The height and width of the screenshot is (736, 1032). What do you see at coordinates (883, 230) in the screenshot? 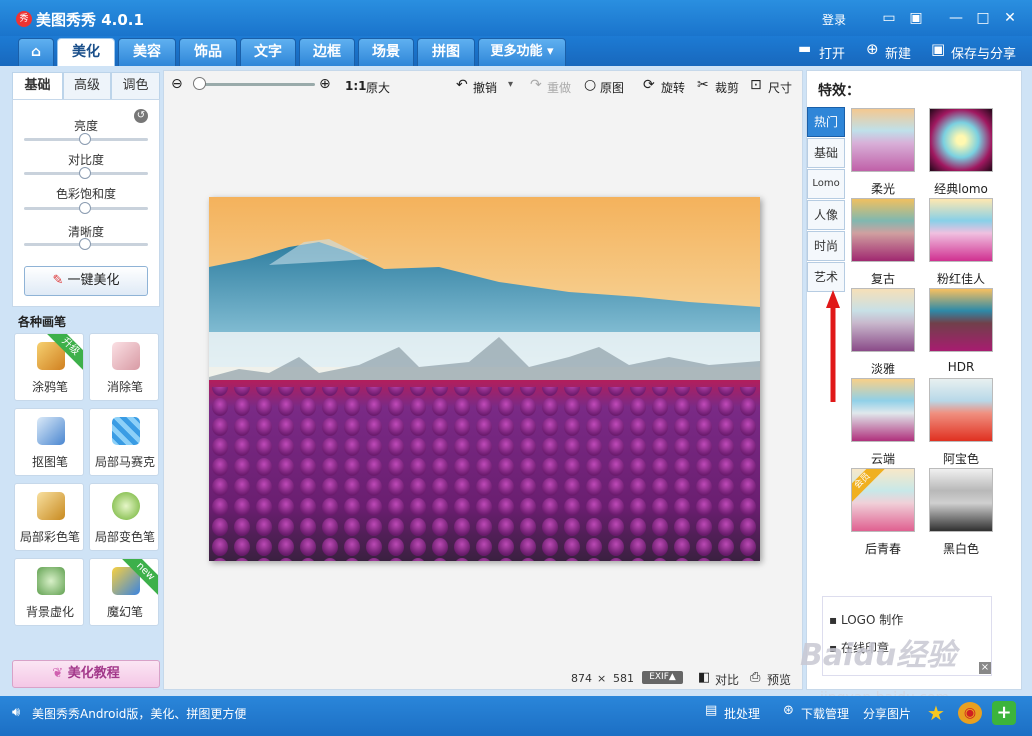
I see `effect-thumb-retro` at bounding box center [883, 230].